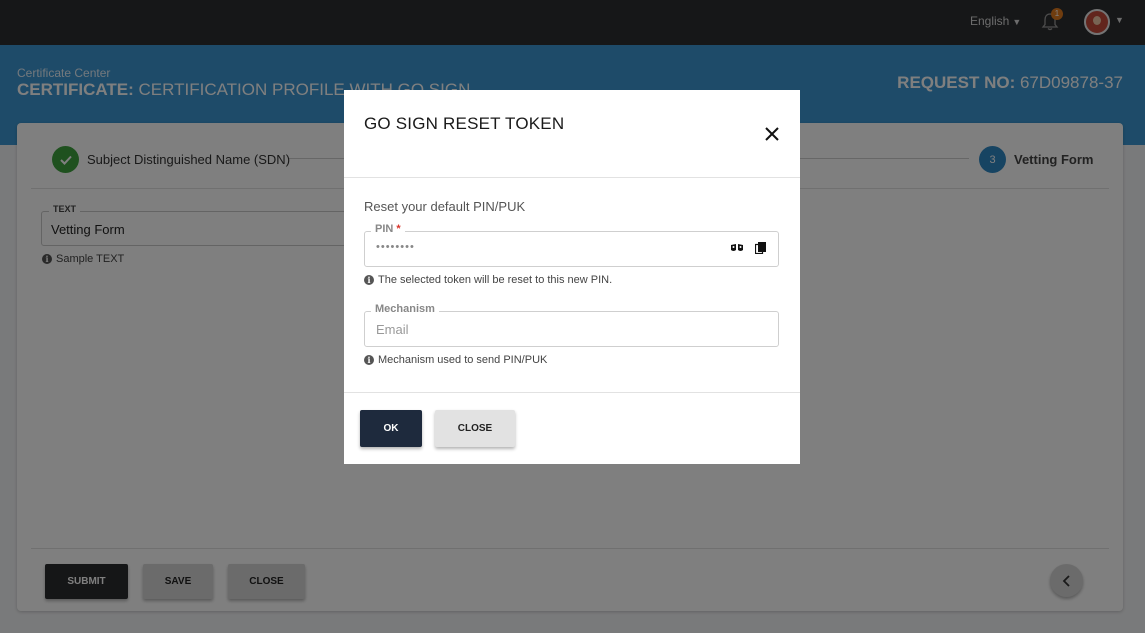 The width and height of the screenshot is (1145, 633). I want to click on mechanism-hint: i Mechanism used to send PIN/PUK, so click(455, 360).